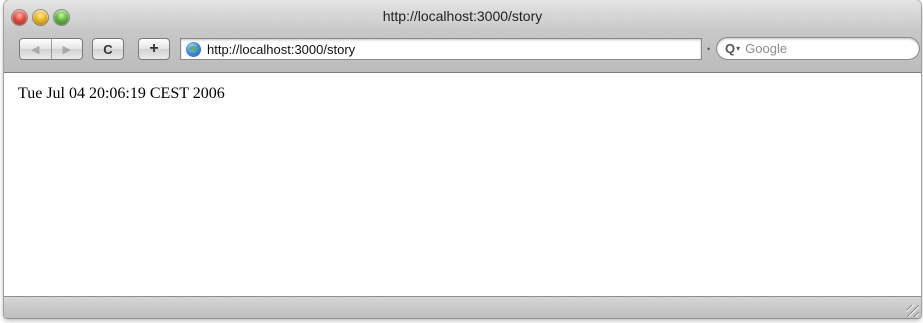 This screenshot has height=323, width=923. Describe the element at coordinates (913, 311) in the screenshot. I see `resize-grip-icon` at that location.